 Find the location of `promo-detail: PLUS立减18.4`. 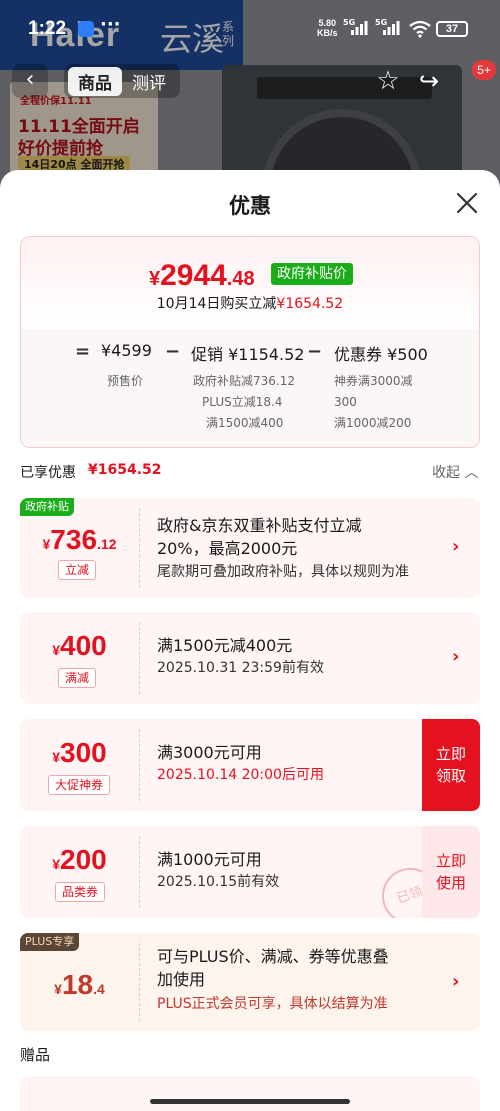

promo-detail: PLUS立减18.4 is located at coordinates (242, 402).